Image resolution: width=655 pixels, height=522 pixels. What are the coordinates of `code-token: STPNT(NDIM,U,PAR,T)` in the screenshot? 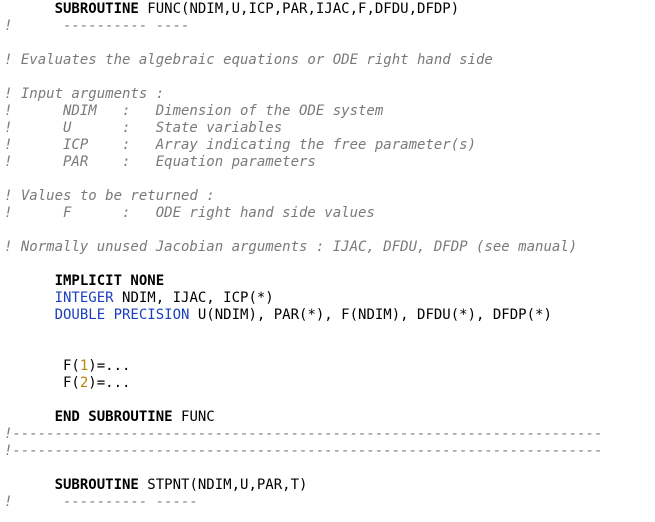 It's located at (223, 485).